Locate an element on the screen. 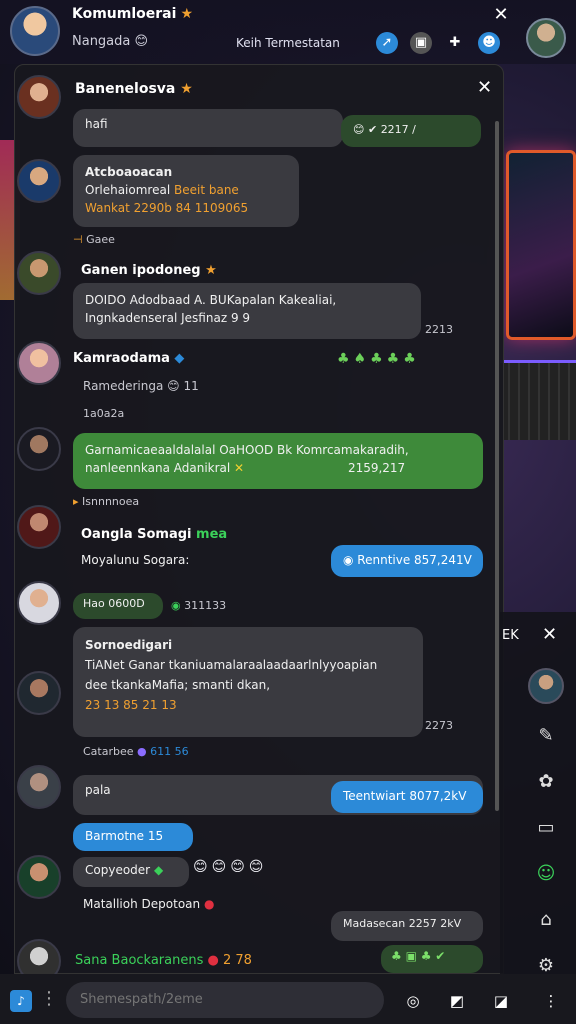  message-text: dee tkankaMafia; smanti dkan, is located at coordinates (178, 685).